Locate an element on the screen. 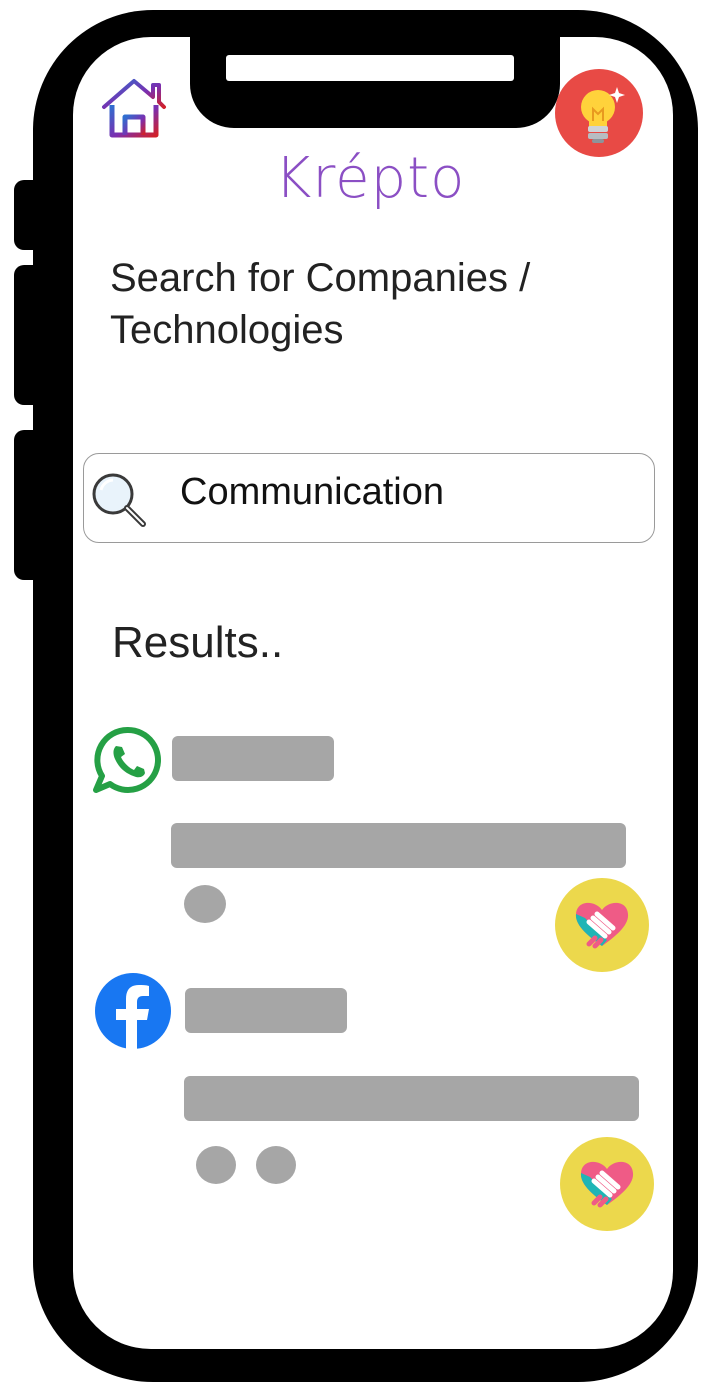 This screenshot has height=1390, width=705. magnifier-icon is located at coordinates (119, 500).